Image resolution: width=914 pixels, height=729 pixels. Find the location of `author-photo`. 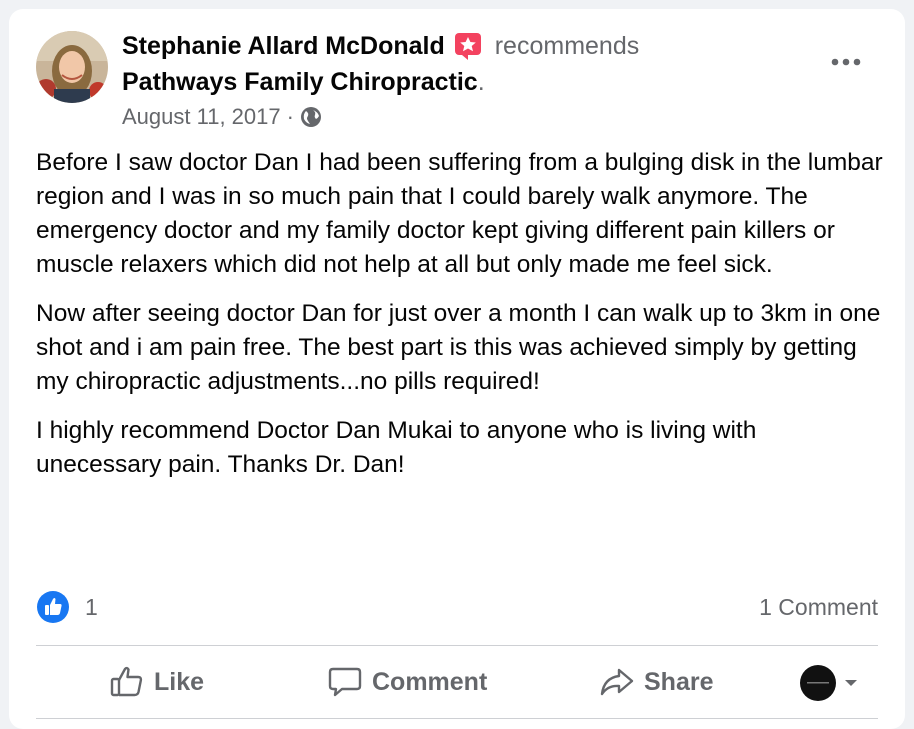

author-photo is located at coordinates (72, 67).